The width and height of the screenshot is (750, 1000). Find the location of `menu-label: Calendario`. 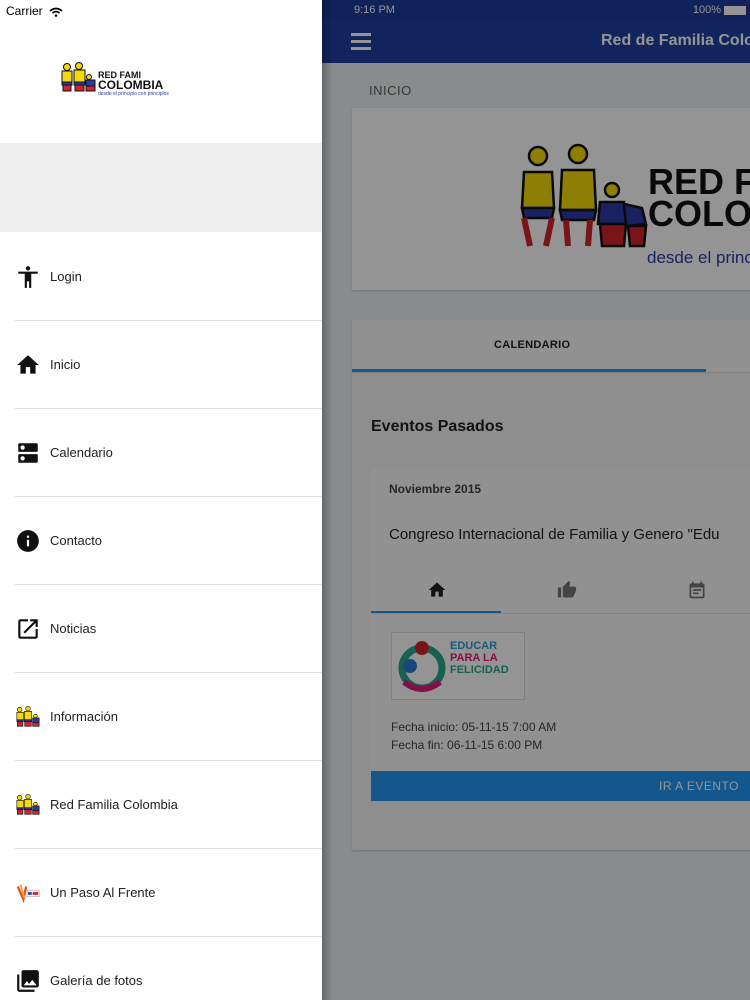

menu-label: Calendario is located at coordinates (81, 452).